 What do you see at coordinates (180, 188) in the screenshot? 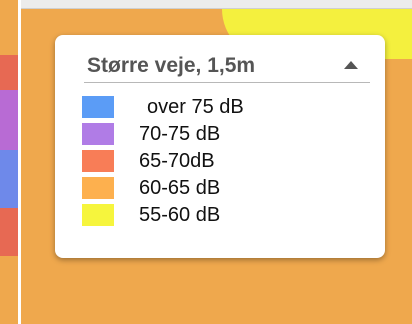
I see `legend-label: 60-65 dB` at bounding box center [180, 188].